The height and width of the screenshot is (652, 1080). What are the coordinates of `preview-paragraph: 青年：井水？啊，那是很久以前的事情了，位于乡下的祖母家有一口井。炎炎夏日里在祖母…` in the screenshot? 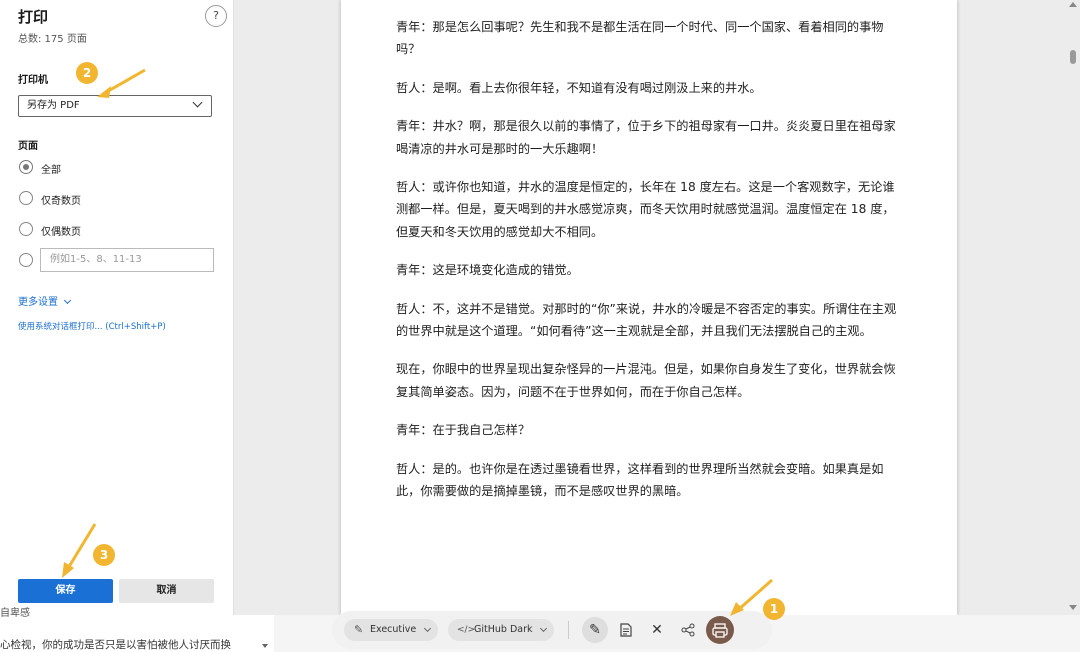 It's located at (646, 137).